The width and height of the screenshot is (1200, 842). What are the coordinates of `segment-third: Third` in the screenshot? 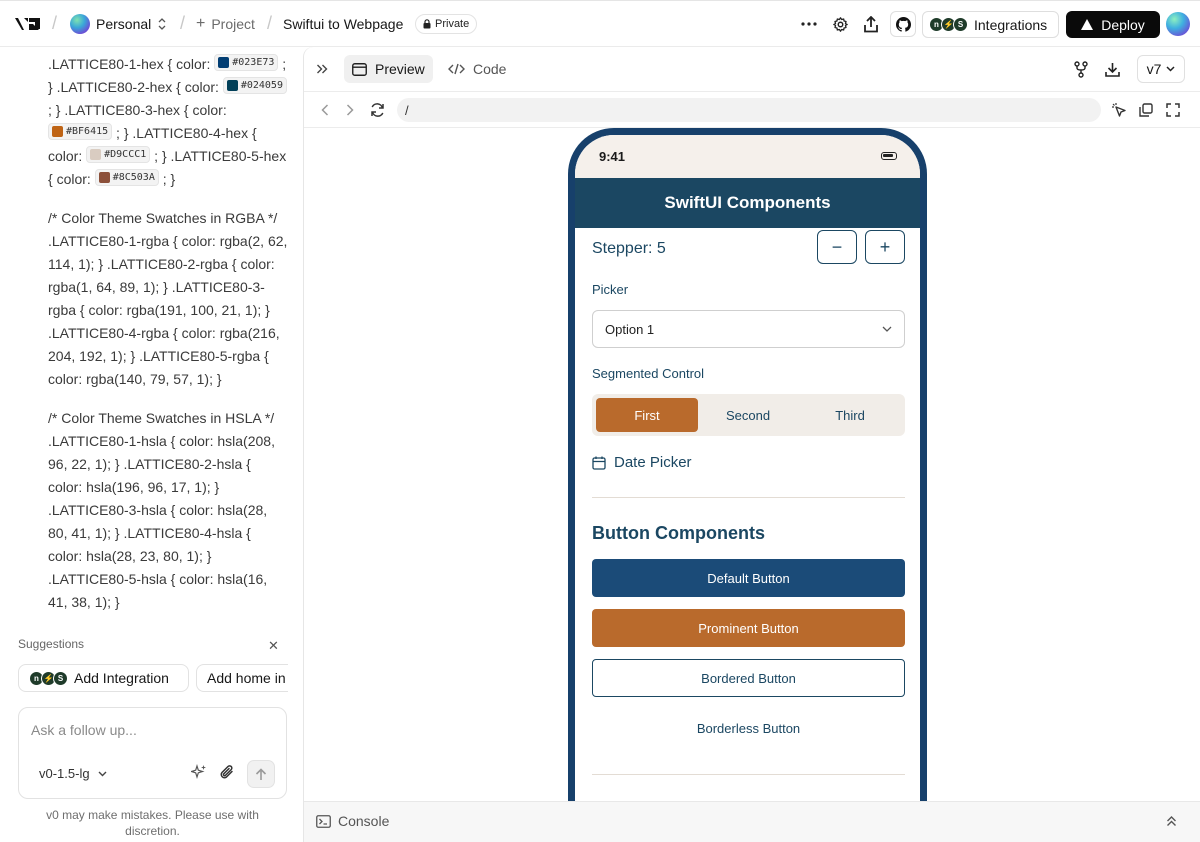 It's located at (850, 415).